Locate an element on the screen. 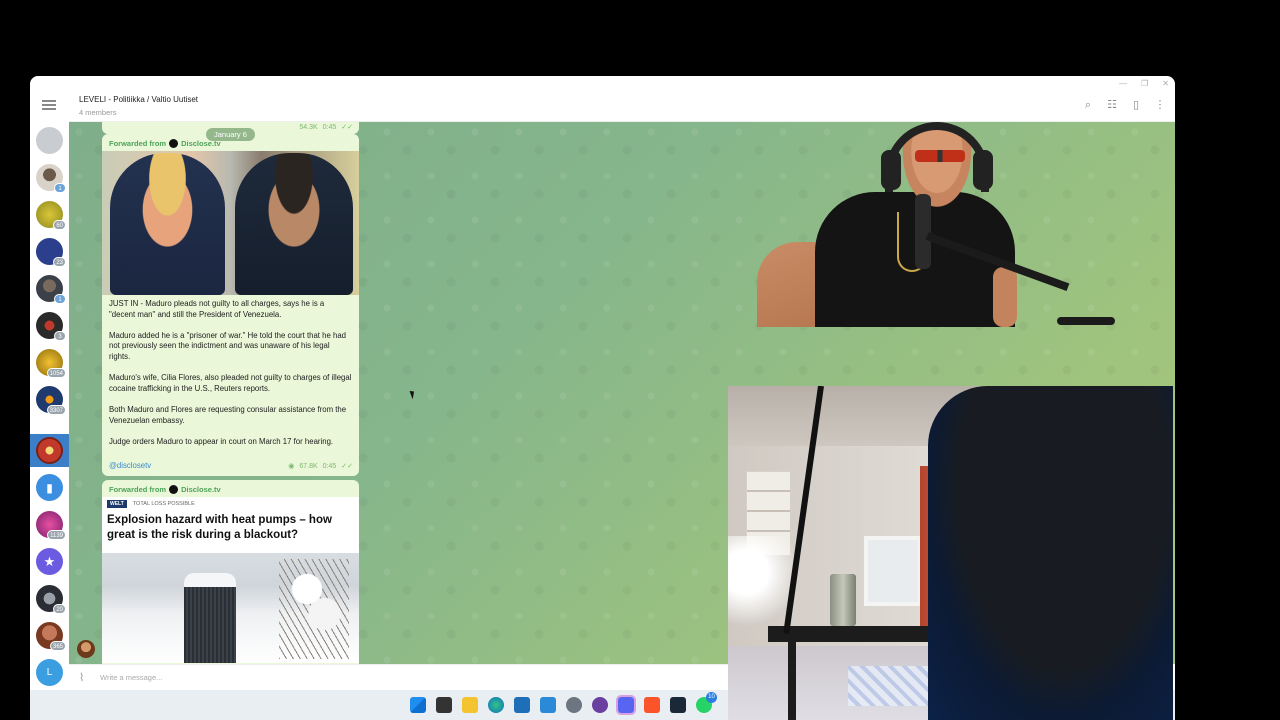 This screenshot has height=720, width=1280. maximize-button: ❐ is located at coordinates (1144, 83).